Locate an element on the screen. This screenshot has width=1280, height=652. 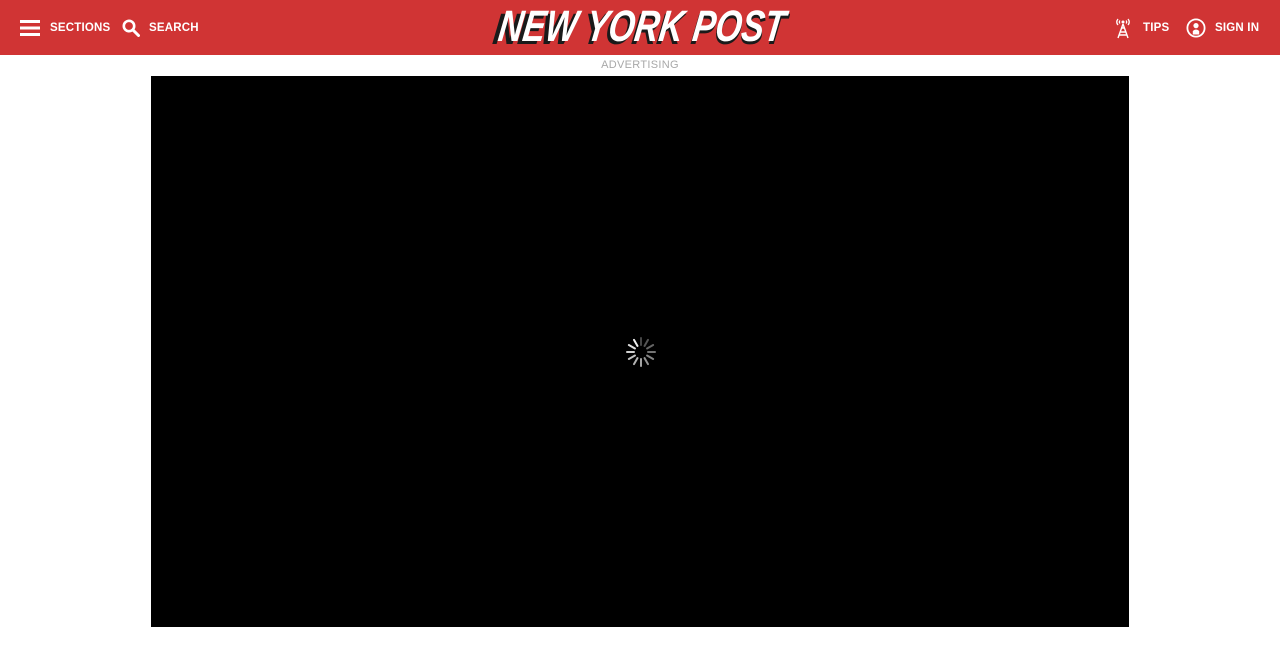
user-circle-icon is located at coordinates (1196, 27).